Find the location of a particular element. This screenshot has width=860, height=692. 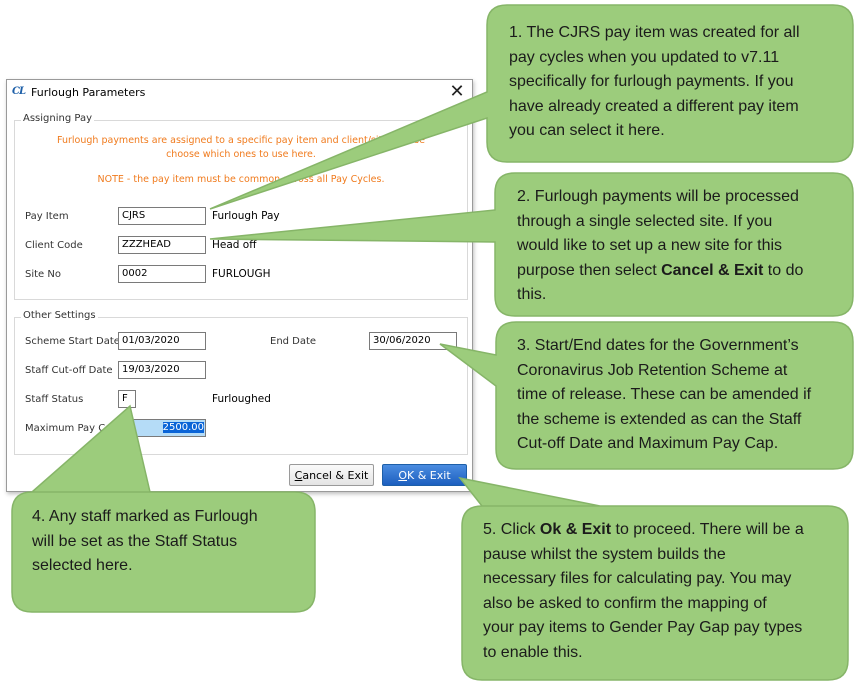

callout-5-line: to enable this. is located at coordinates (533, 652).